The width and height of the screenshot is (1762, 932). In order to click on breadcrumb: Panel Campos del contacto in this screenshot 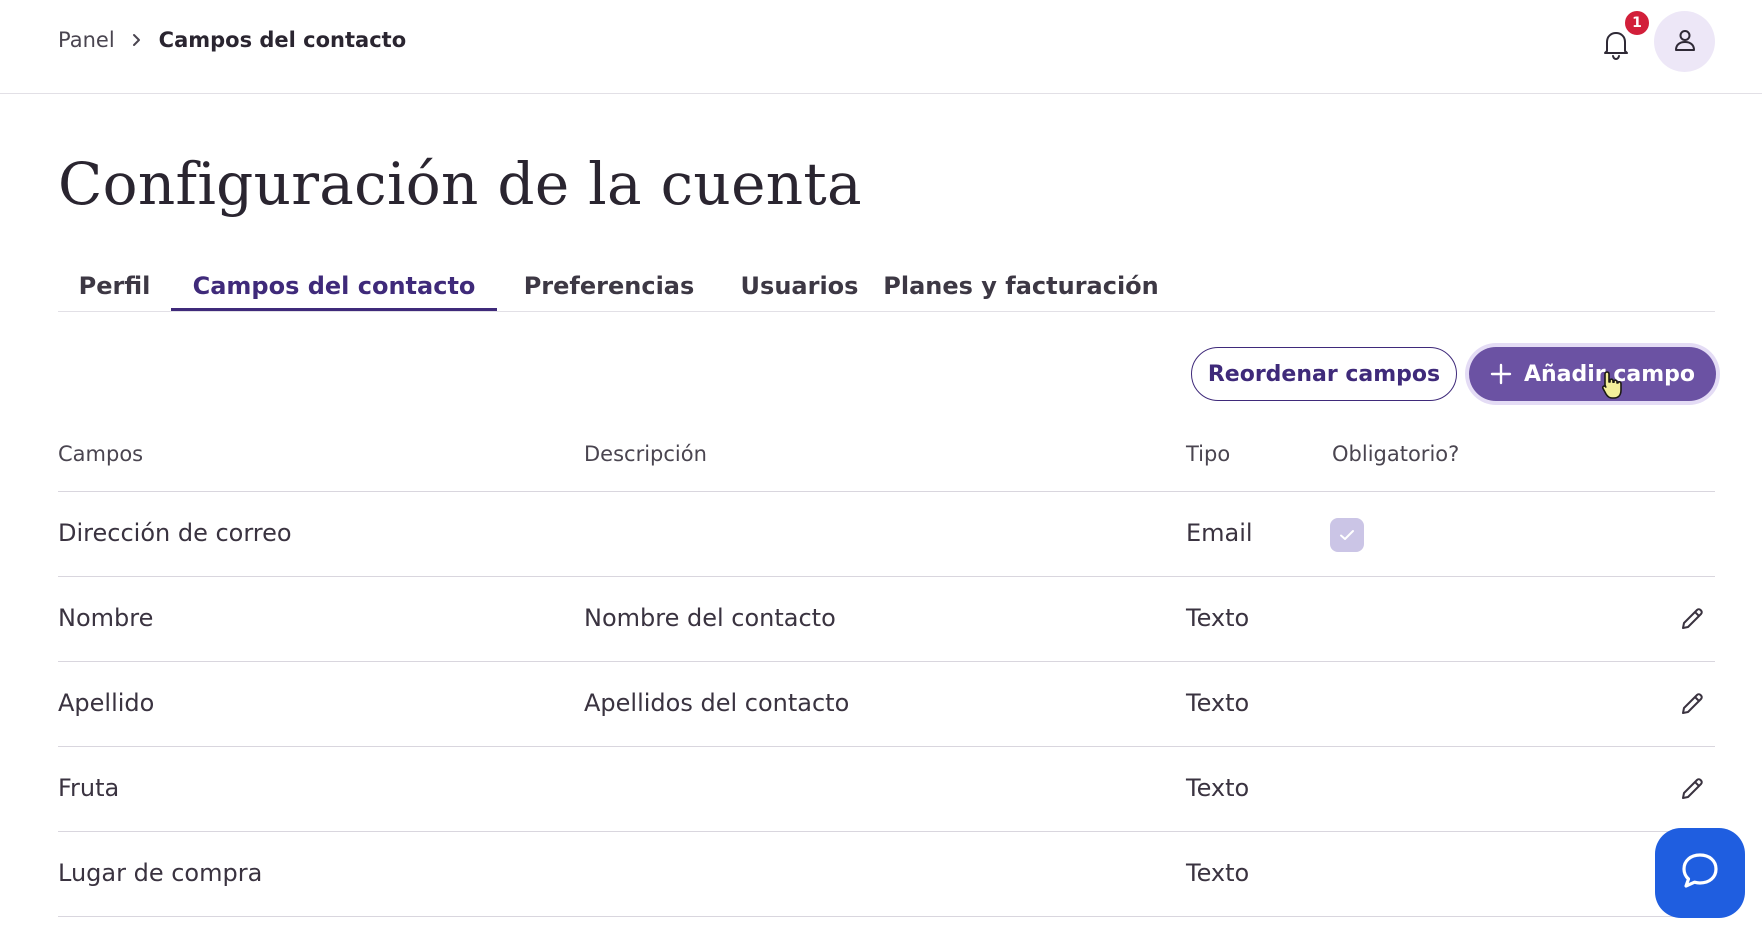, I will do `click(232, 40)`.